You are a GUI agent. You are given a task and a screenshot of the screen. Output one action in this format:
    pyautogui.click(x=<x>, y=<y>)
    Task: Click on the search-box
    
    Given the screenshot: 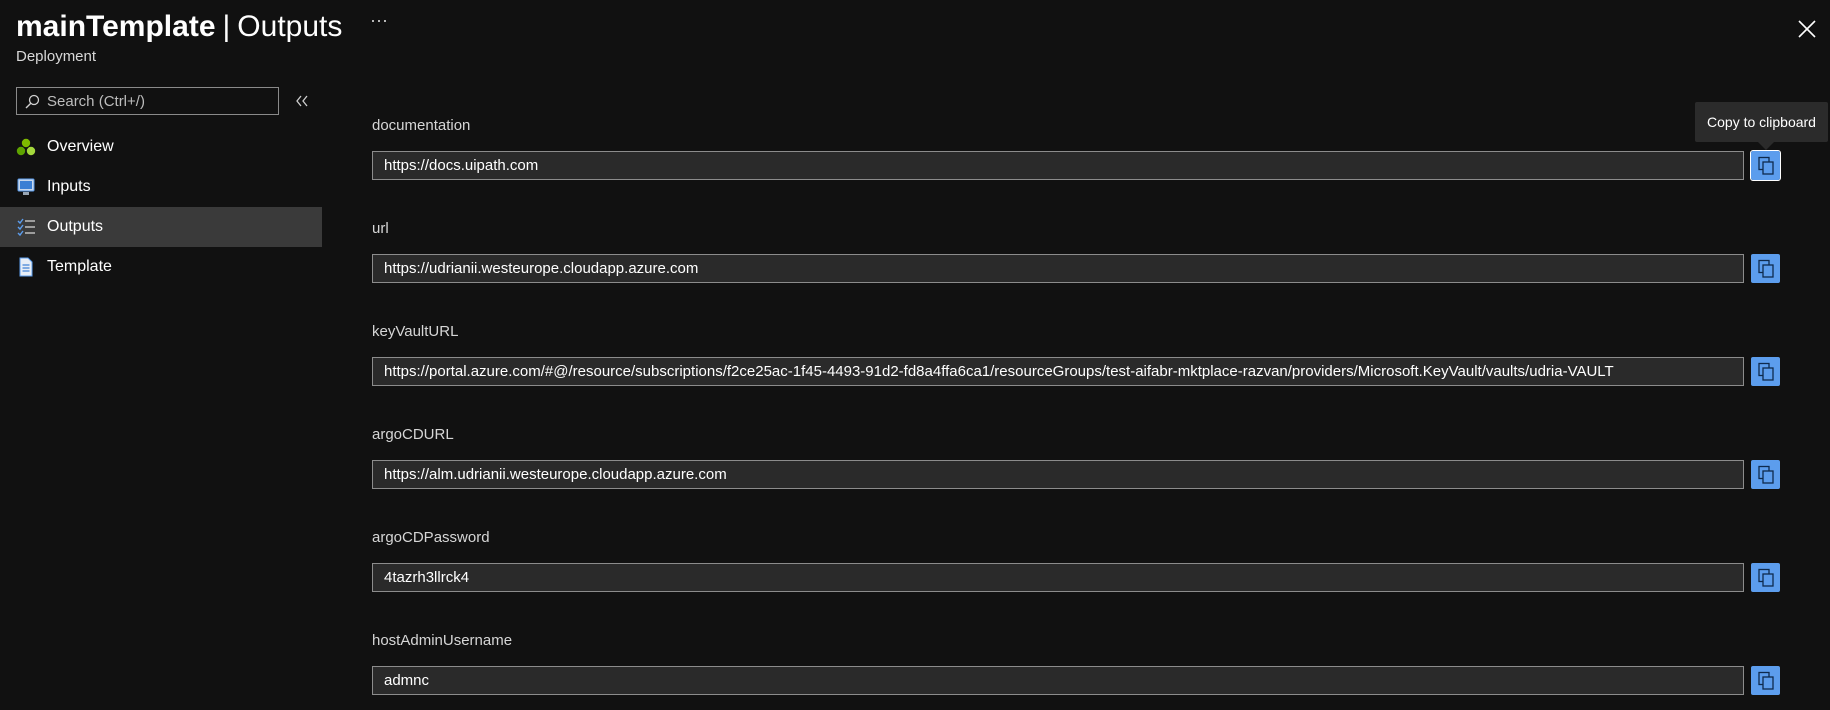 What is the action you would take?
    pyautogui.click(x=147, y=101)
    